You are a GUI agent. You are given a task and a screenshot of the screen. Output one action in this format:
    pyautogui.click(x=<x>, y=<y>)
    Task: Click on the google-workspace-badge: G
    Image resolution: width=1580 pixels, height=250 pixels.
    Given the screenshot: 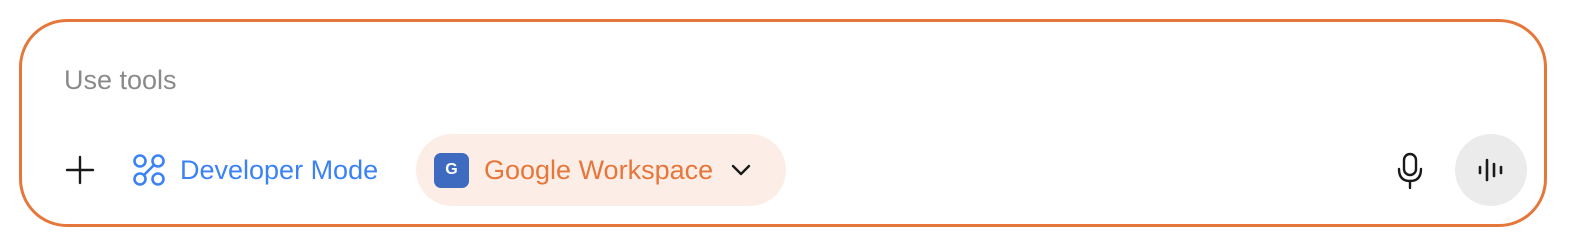 What is the action you would take?
    pyautogui.click(x=451, y=170)
    